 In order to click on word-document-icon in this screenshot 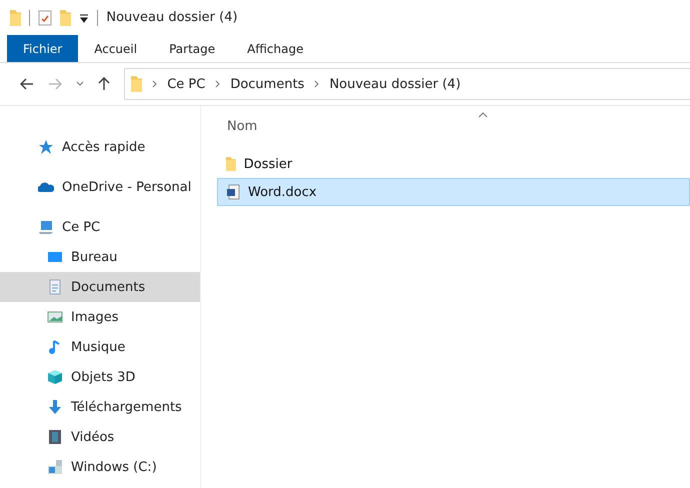, I will do `click(233, 192)`.